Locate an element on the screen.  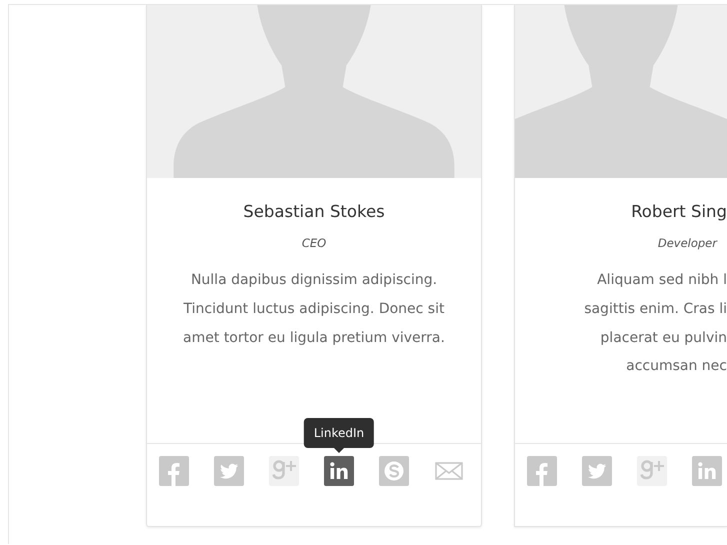
tooltip-arrow-icon is located at coordinates (339, 450).